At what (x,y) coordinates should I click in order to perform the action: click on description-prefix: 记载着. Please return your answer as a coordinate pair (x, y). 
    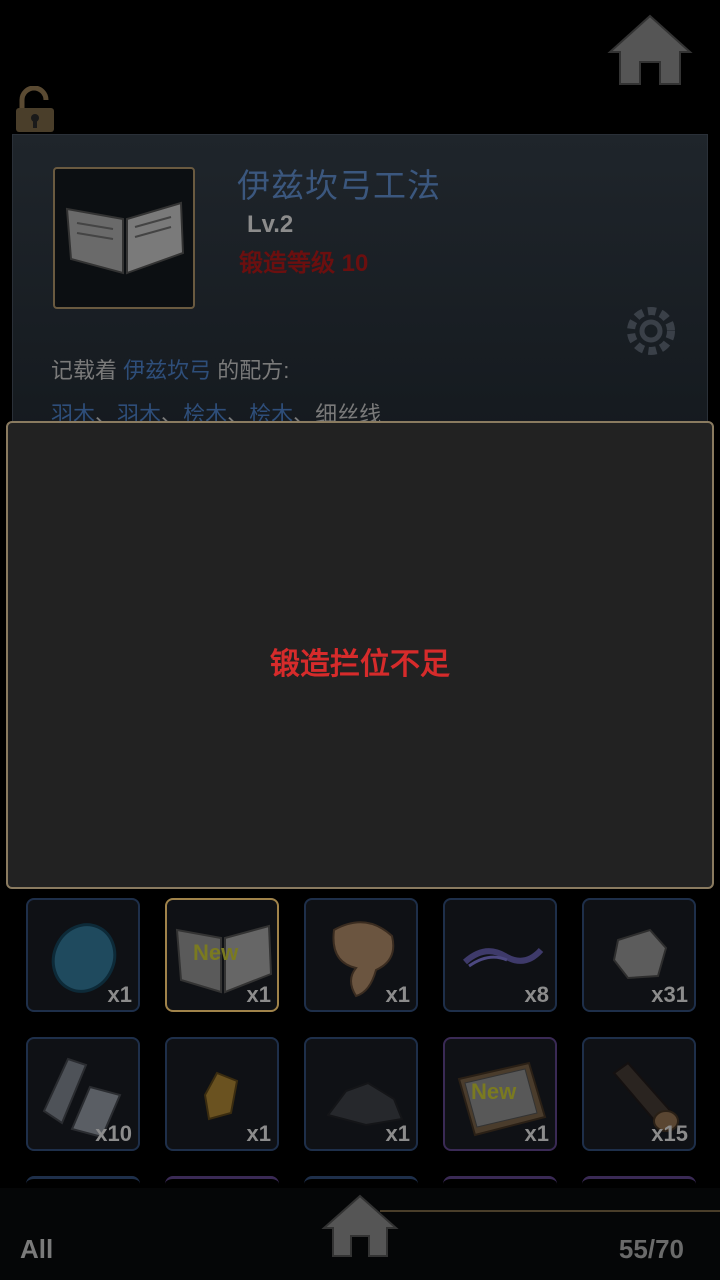
    Looking at the image, I should click on (84, 370).